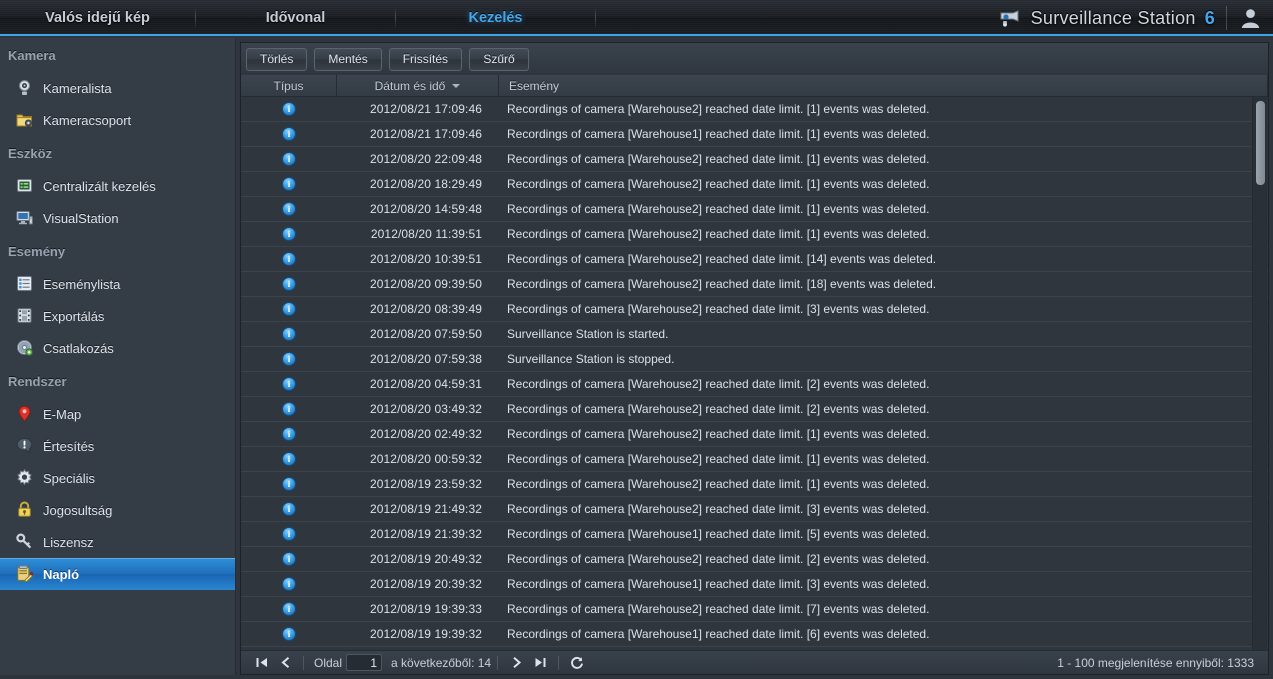  Describe the element at coordinates (117, 284) in the screenshot. I see `sidebar-item-esem-nylista: Eseménylista` at that location.